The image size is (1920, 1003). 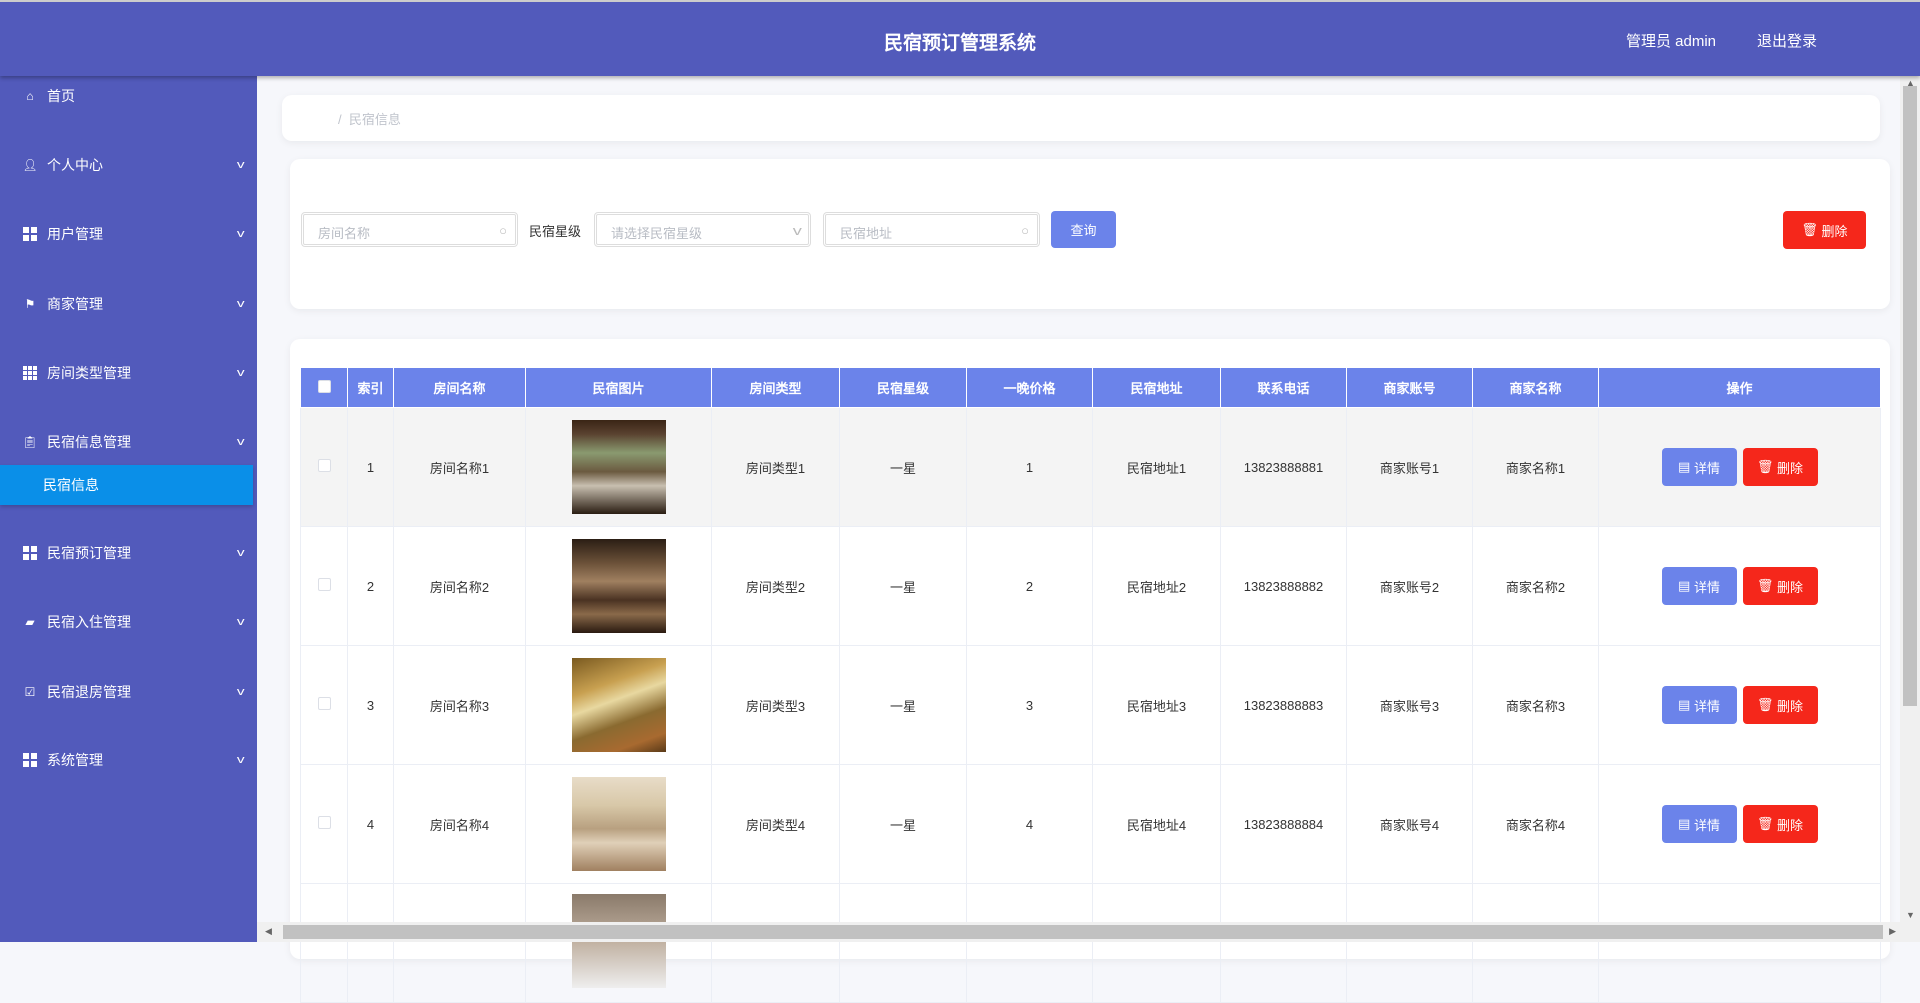 What do you see at coordinates (903, 467) in the screenshot?
I see `cell-star: 一星` at bounding box center [903, 467].